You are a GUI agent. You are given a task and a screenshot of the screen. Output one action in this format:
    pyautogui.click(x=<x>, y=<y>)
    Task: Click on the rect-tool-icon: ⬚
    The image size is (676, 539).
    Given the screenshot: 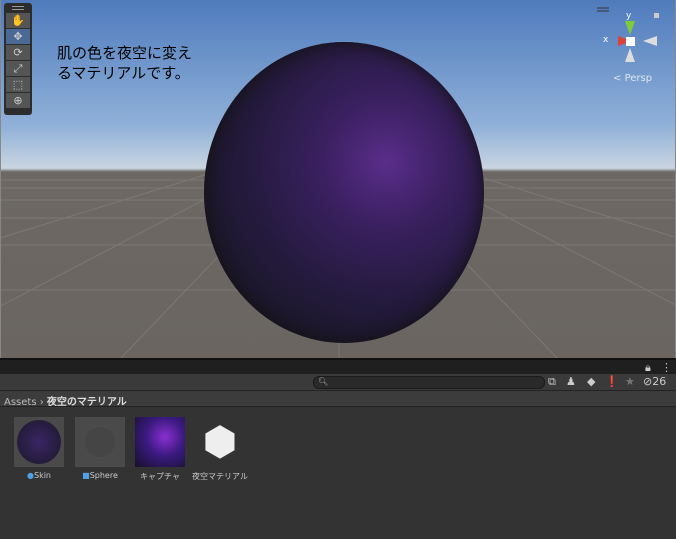 What is the action you would take?
    pyautogui.click(x=18, y=84)
    